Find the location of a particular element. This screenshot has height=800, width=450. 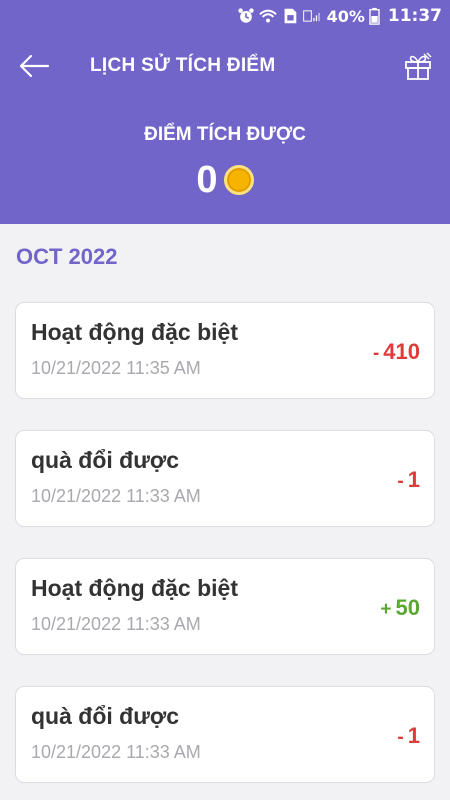

page-title: LỊCH SỬ TÍCH ĐIỂM is located at coordinates (183, 65).